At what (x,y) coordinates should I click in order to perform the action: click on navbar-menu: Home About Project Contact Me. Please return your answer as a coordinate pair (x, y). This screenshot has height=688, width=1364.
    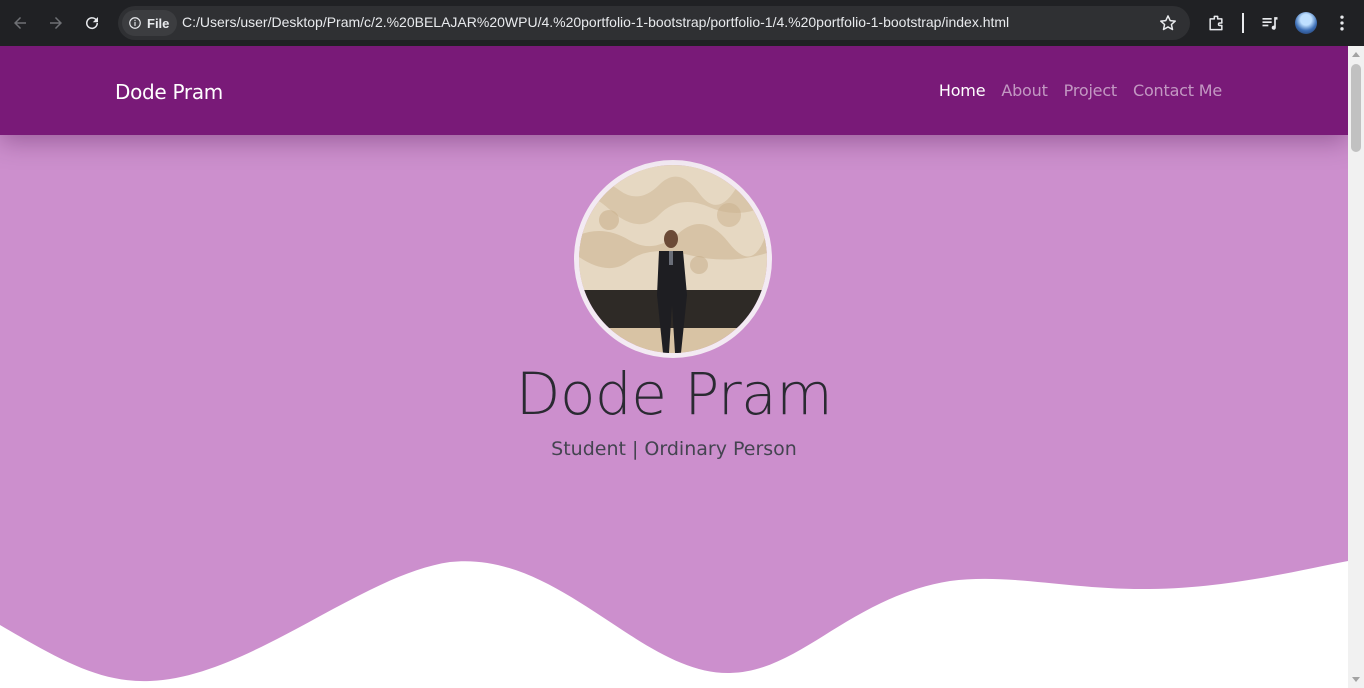
    Looking at the image, I should click on (1080, 90).